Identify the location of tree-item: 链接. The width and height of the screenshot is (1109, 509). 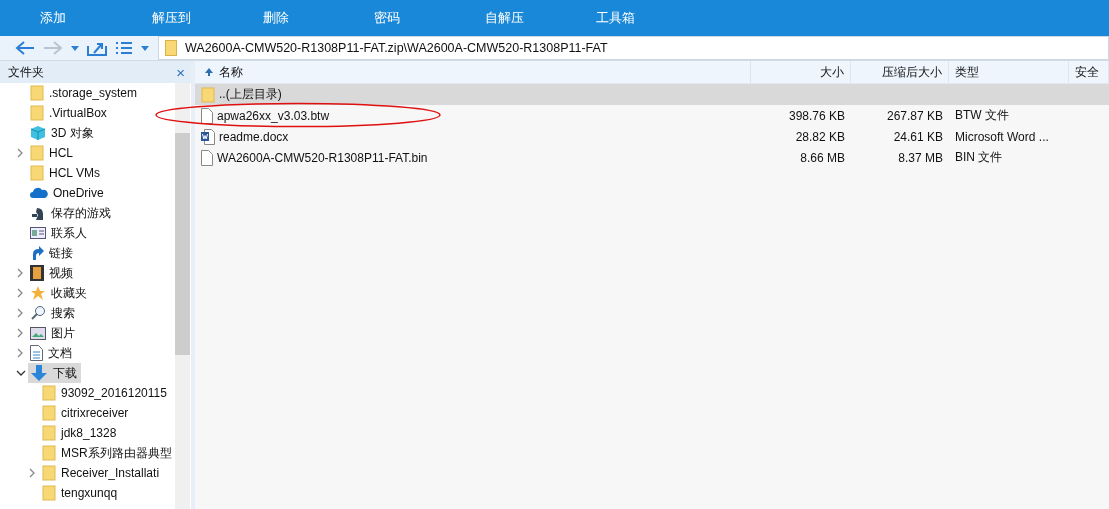
(52, 253).